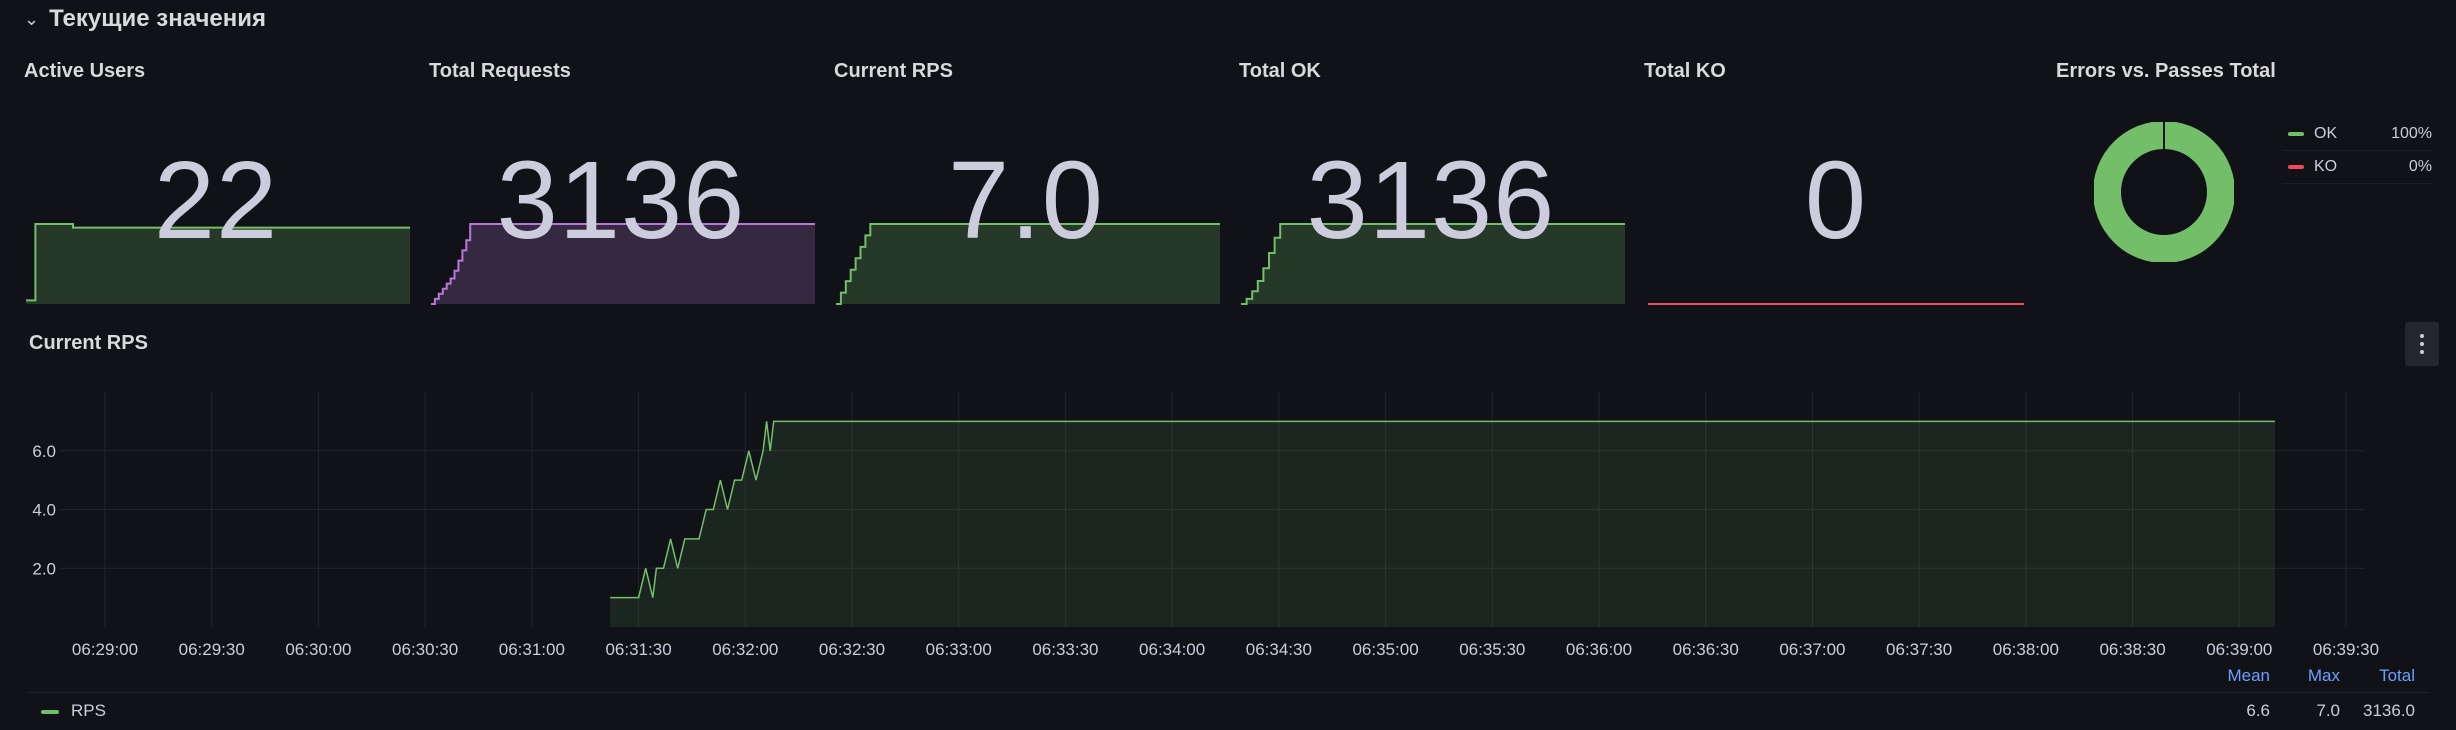 The height and width of the screenshot is (730, 2456). Describe the element at coordinates (216, 200) in the screenshot. I see `stat-value: 22` at that location.